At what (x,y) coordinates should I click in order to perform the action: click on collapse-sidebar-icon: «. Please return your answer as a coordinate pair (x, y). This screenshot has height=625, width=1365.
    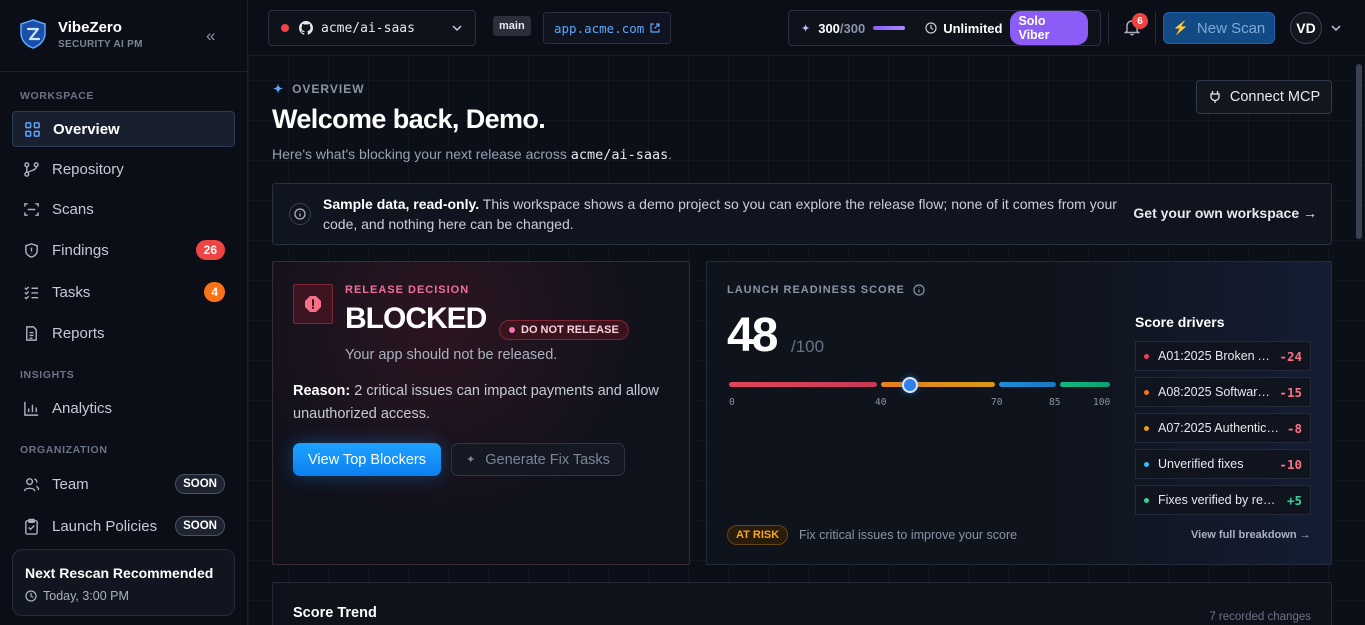
    Looking at the image, I should click on (210, 36).